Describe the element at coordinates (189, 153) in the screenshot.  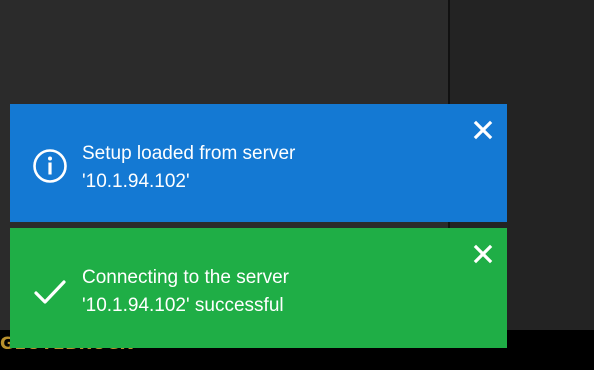
I see `notification-line-1: Setup loaded from server` at that location.